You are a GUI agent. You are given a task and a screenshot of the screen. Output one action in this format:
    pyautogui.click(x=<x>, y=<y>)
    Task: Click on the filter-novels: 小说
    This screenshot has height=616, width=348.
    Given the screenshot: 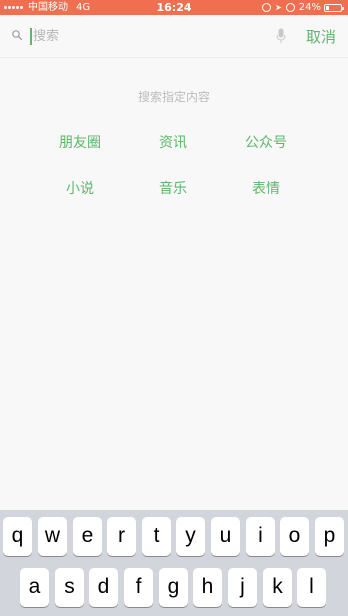 What is the action you would take?
    pyautogui.click(x=80, y=188)
    